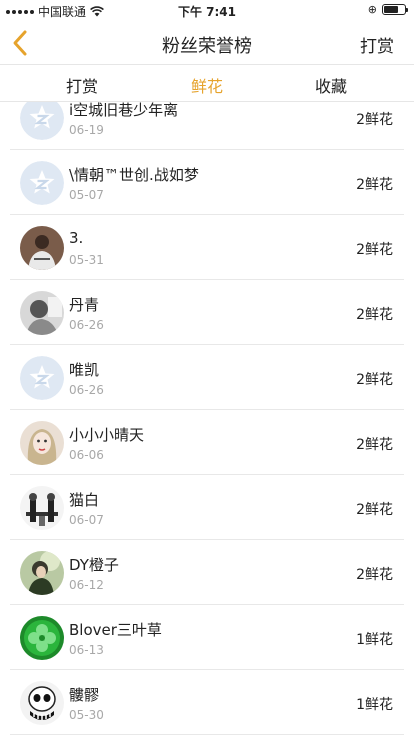 The image size is (414, 736). Describe the element at coordinates (207, 312) in the screenshot. I see `list-item: 丹青 06-26 2鲜花` at that location.